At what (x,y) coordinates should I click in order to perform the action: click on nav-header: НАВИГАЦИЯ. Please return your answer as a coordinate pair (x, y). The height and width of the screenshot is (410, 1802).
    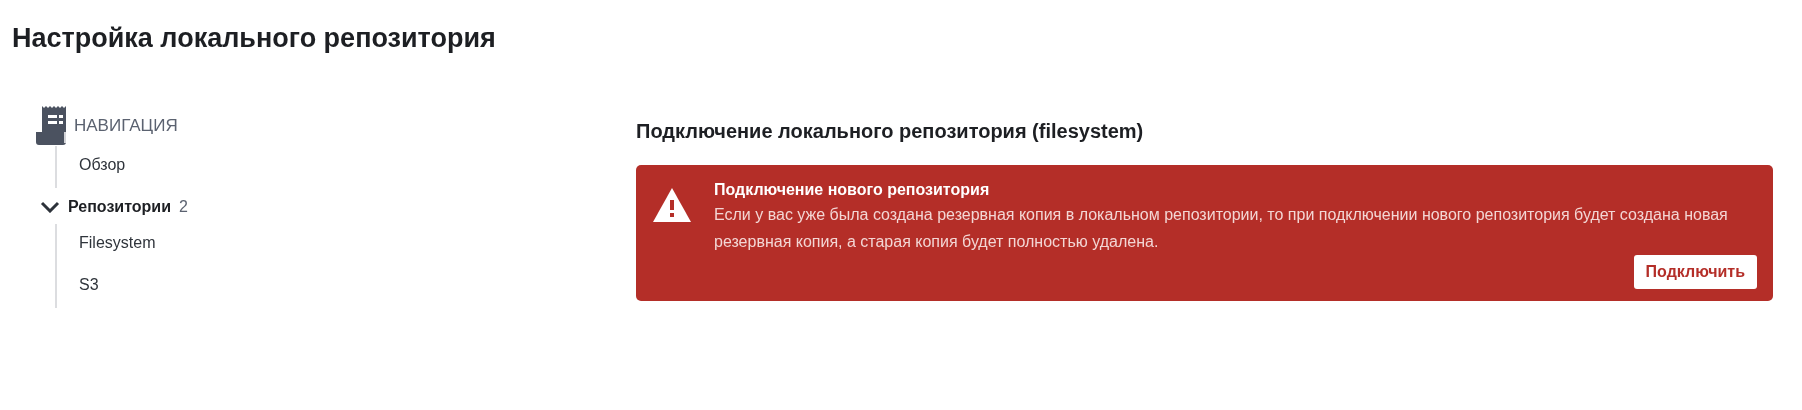
    Looking at the image, I should click on (126, 126).